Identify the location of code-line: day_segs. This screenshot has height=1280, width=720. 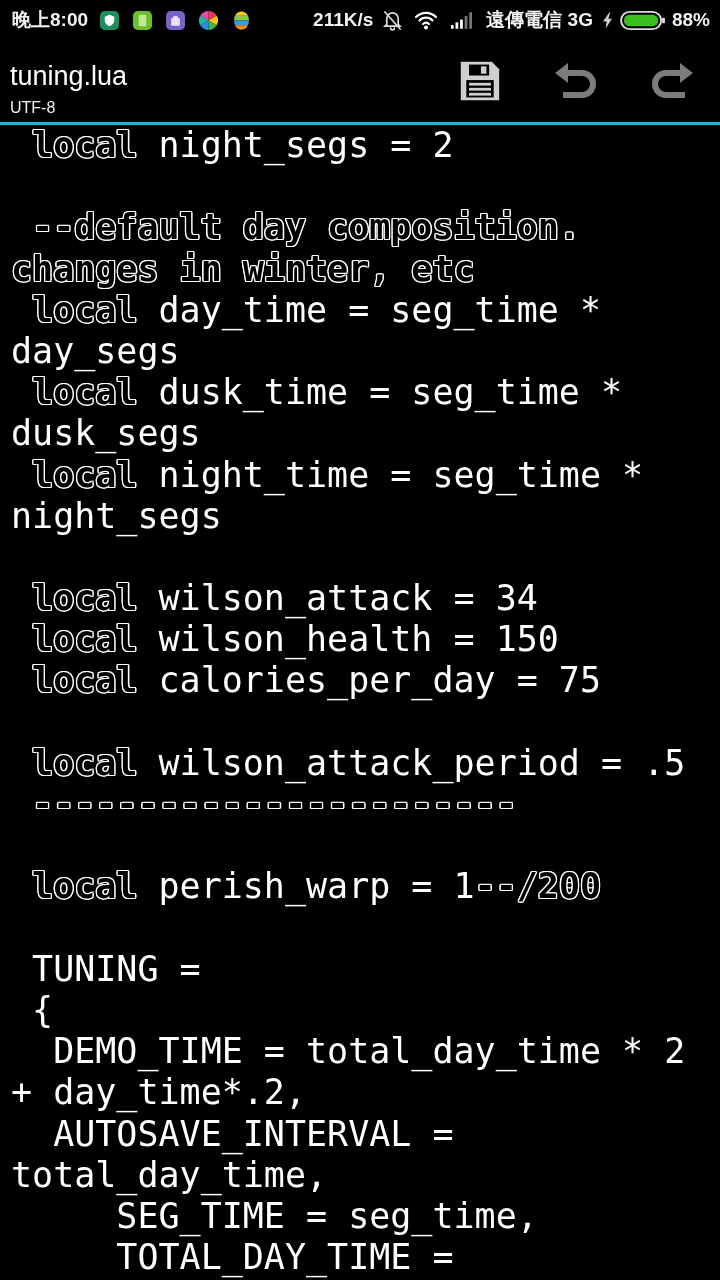
(95, 351).